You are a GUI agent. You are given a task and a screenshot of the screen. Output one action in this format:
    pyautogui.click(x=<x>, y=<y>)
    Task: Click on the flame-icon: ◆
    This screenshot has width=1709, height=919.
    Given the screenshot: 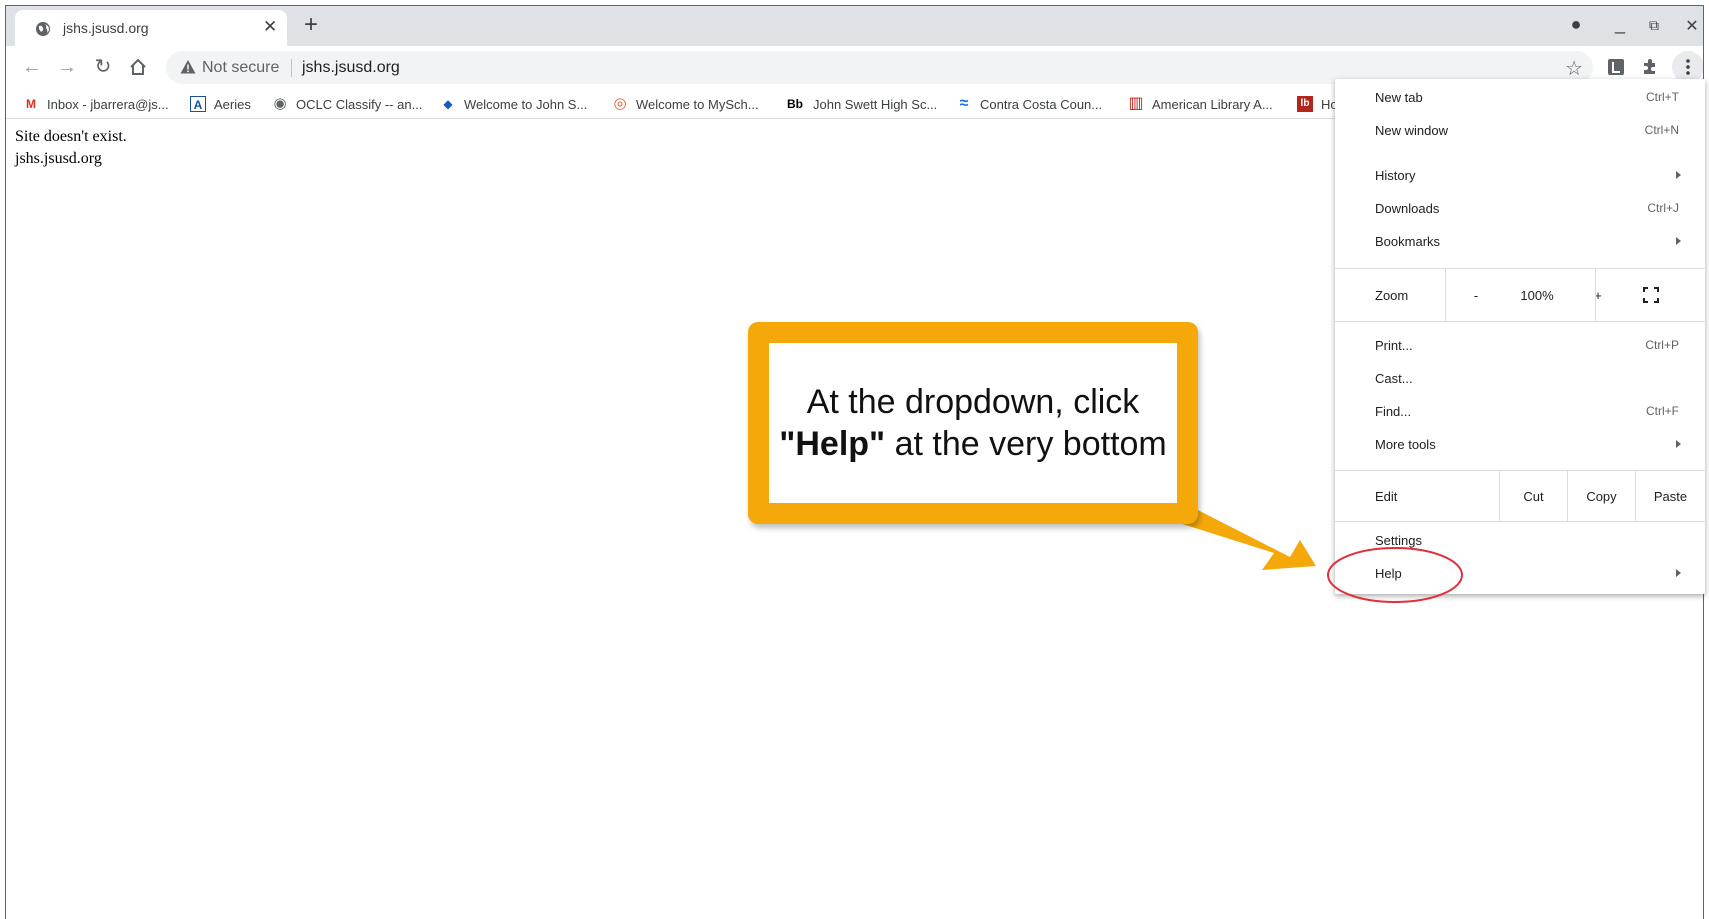 What is the action you would take?
    pyautogui.click(x=448, y=104)
    